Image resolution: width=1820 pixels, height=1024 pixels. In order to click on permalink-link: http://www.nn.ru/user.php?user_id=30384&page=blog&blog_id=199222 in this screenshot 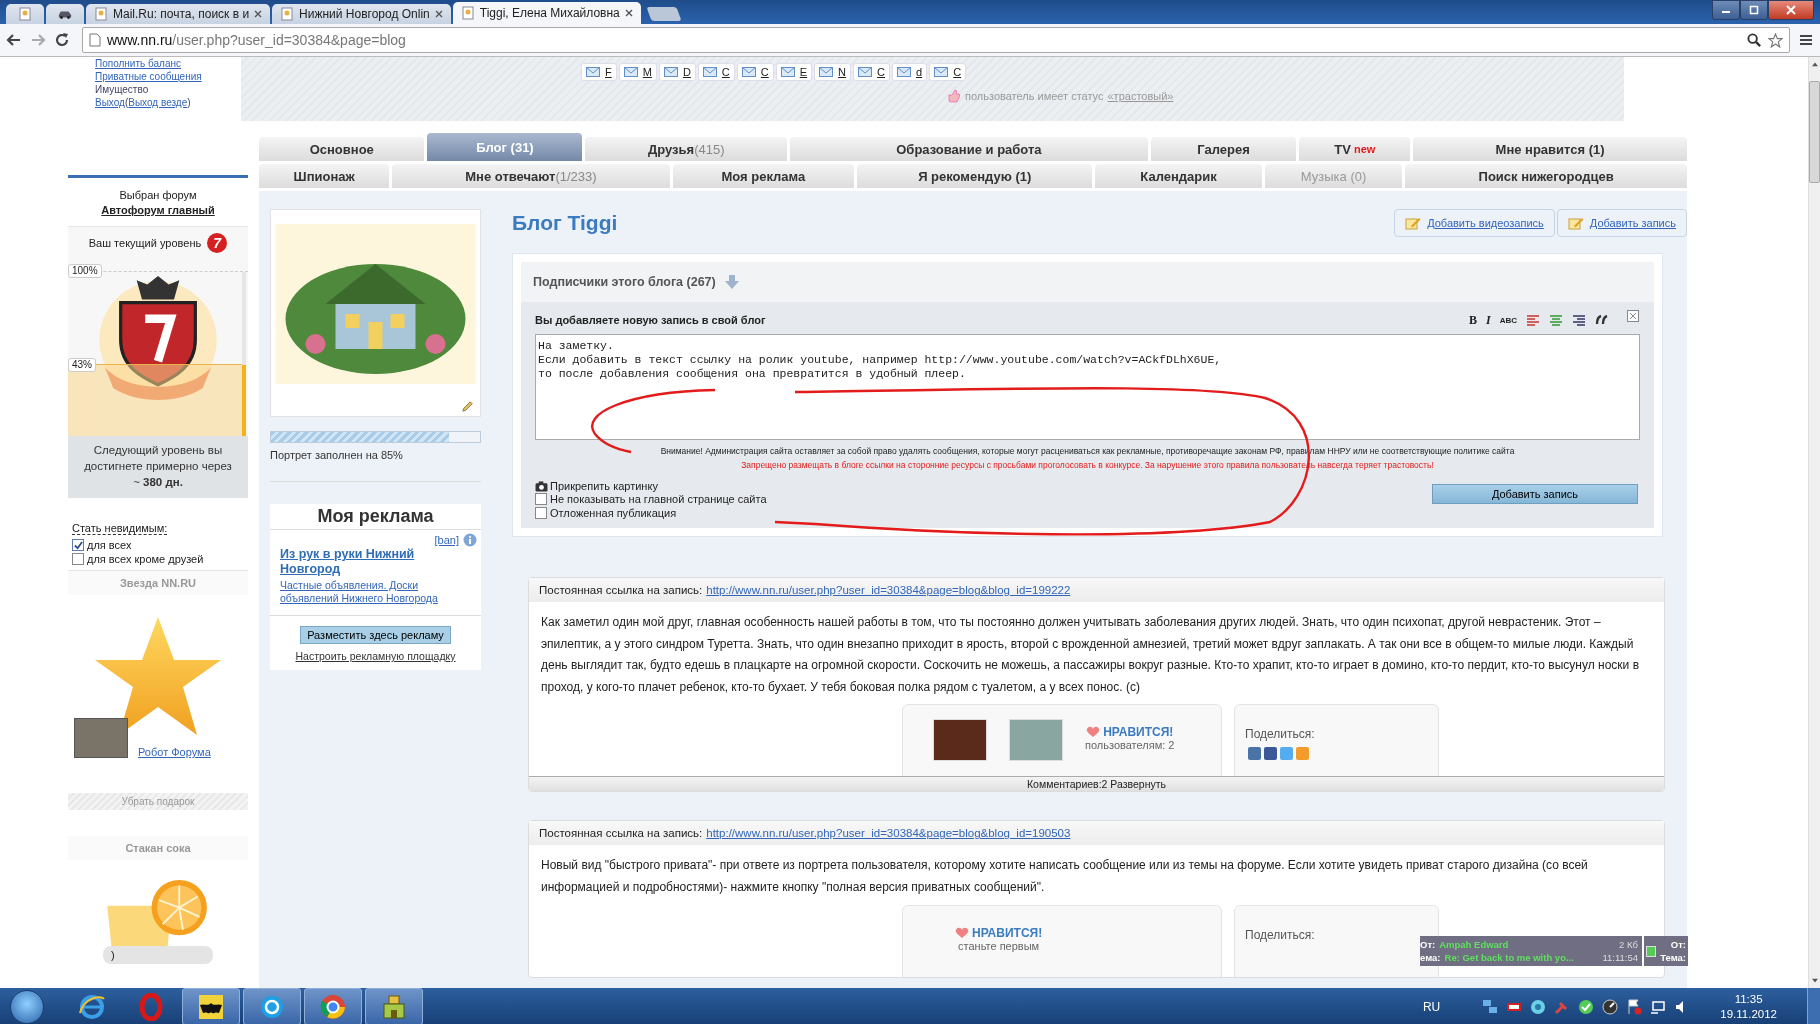, I will do `click(888, 590)`.